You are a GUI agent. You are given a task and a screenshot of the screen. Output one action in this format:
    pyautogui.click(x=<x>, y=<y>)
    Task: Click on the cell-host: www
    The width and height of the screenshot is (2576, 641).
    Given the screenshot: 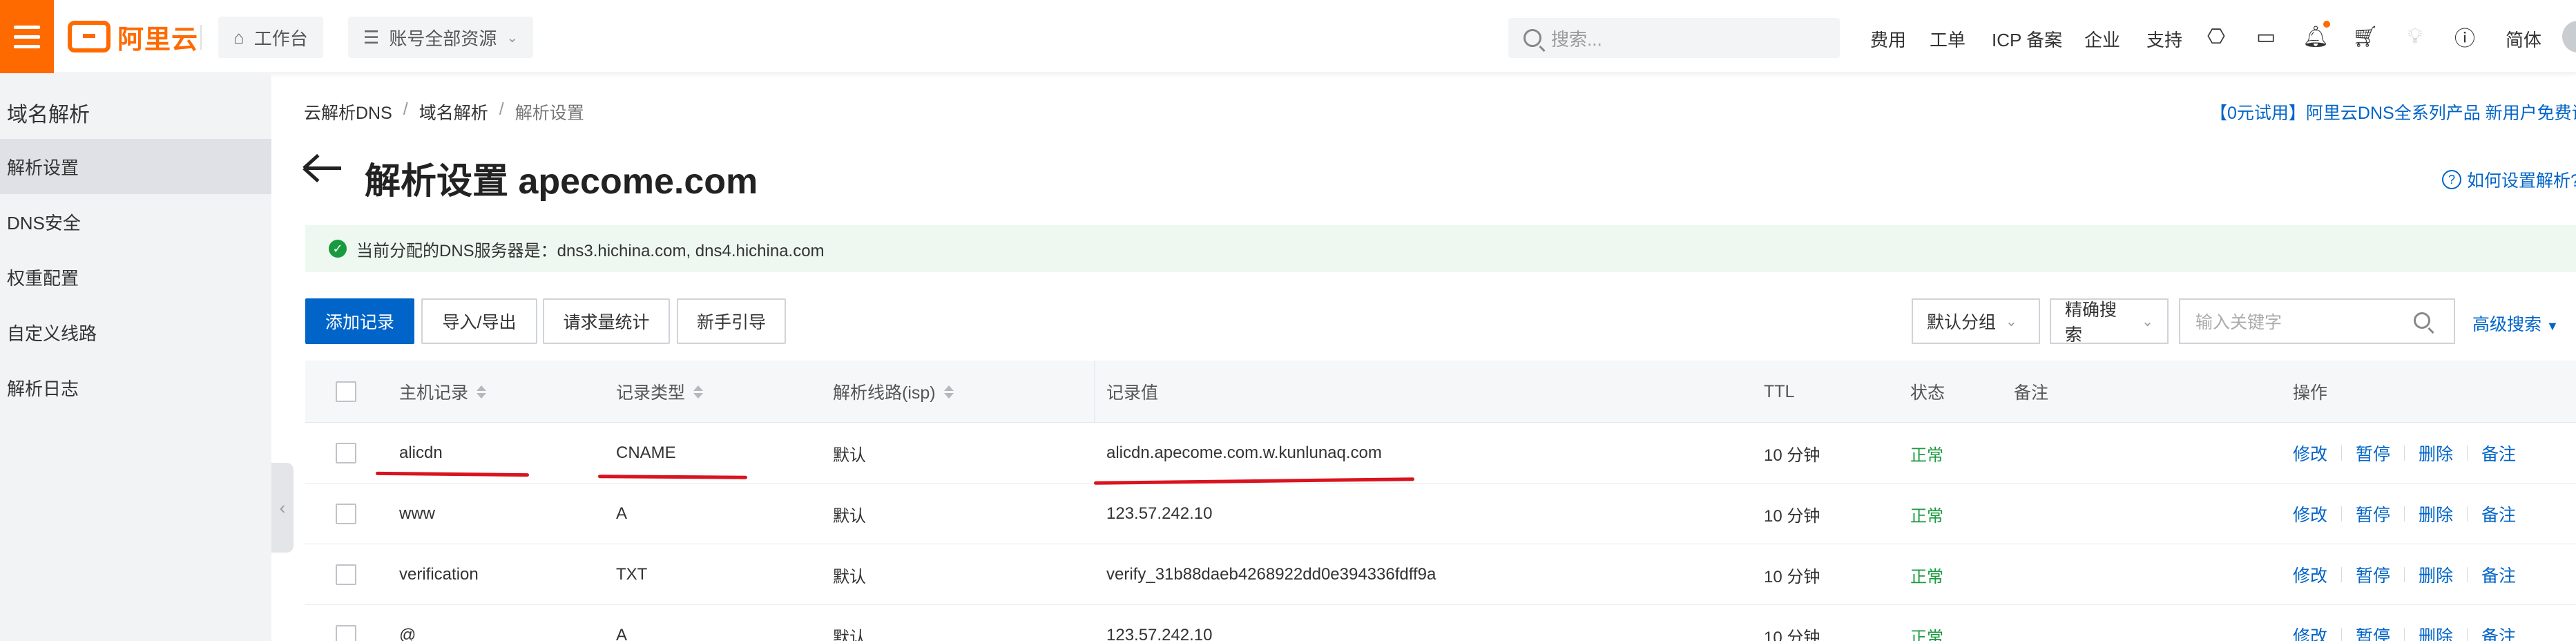 What is the action you would take?
    pyautogui.click(x=417, y=513)
    